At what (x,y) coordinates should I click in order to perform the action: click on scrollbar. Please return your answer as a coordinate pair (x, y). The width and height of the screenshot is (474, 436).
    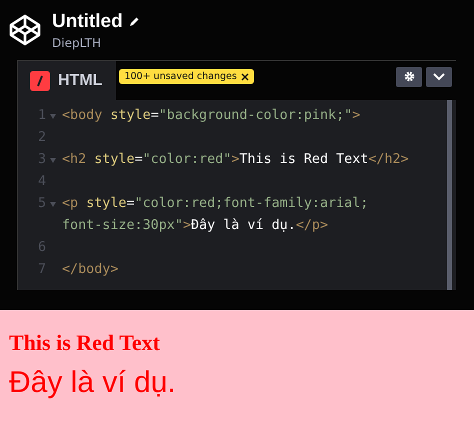
    Looking at the image, I should click on (449, 195).